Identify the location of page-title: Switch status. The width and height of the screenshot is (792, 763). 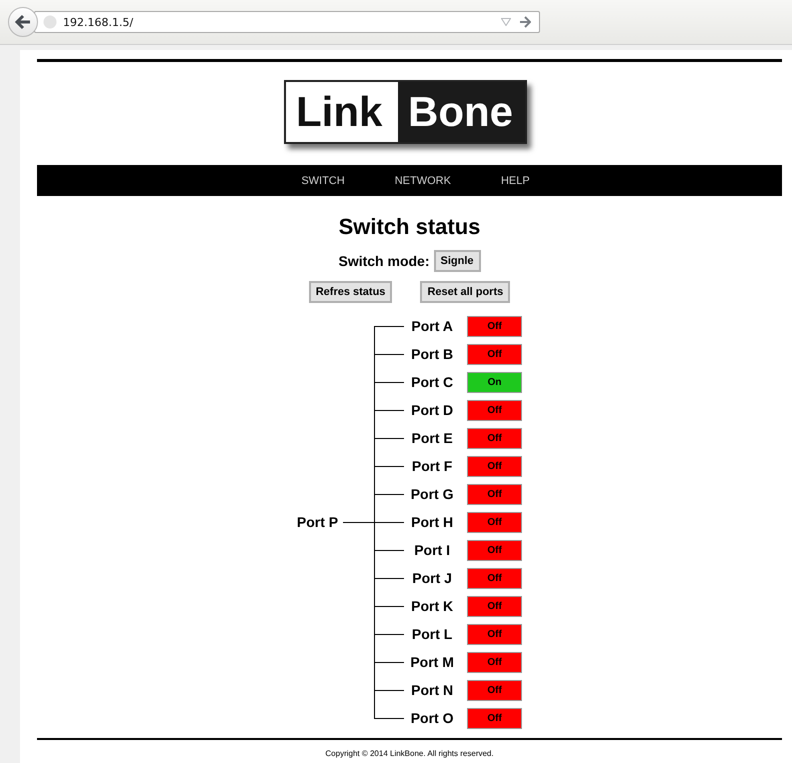
(409, 227).